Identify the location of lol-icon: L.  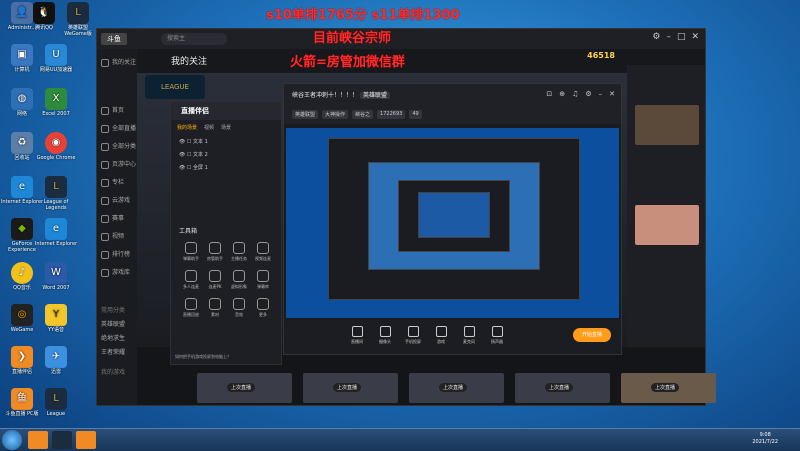
(56, 399).